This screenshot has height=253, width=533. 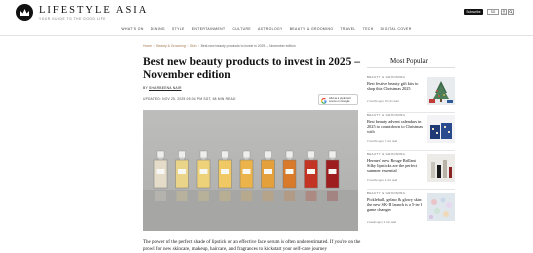 I want to click on google-icon, so click(x=324, y=100).